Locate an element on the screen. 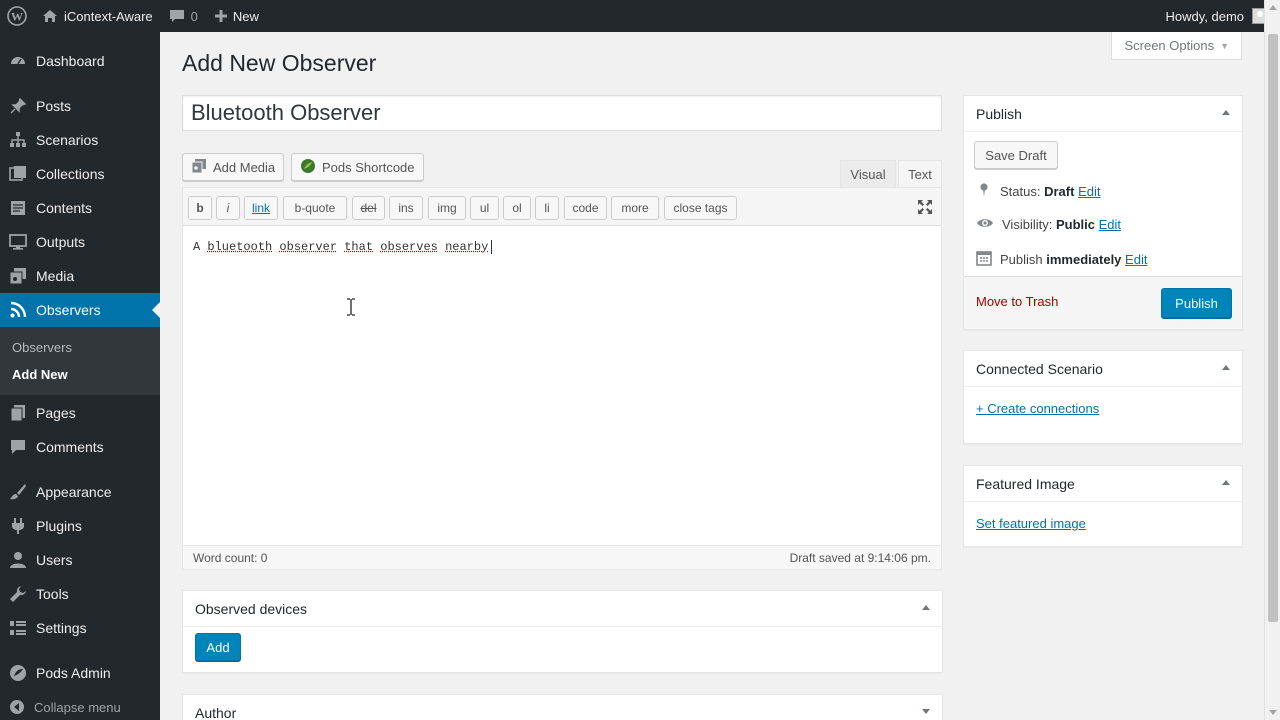  quicktag-italic-button: i is located at coordinates (228, 208).